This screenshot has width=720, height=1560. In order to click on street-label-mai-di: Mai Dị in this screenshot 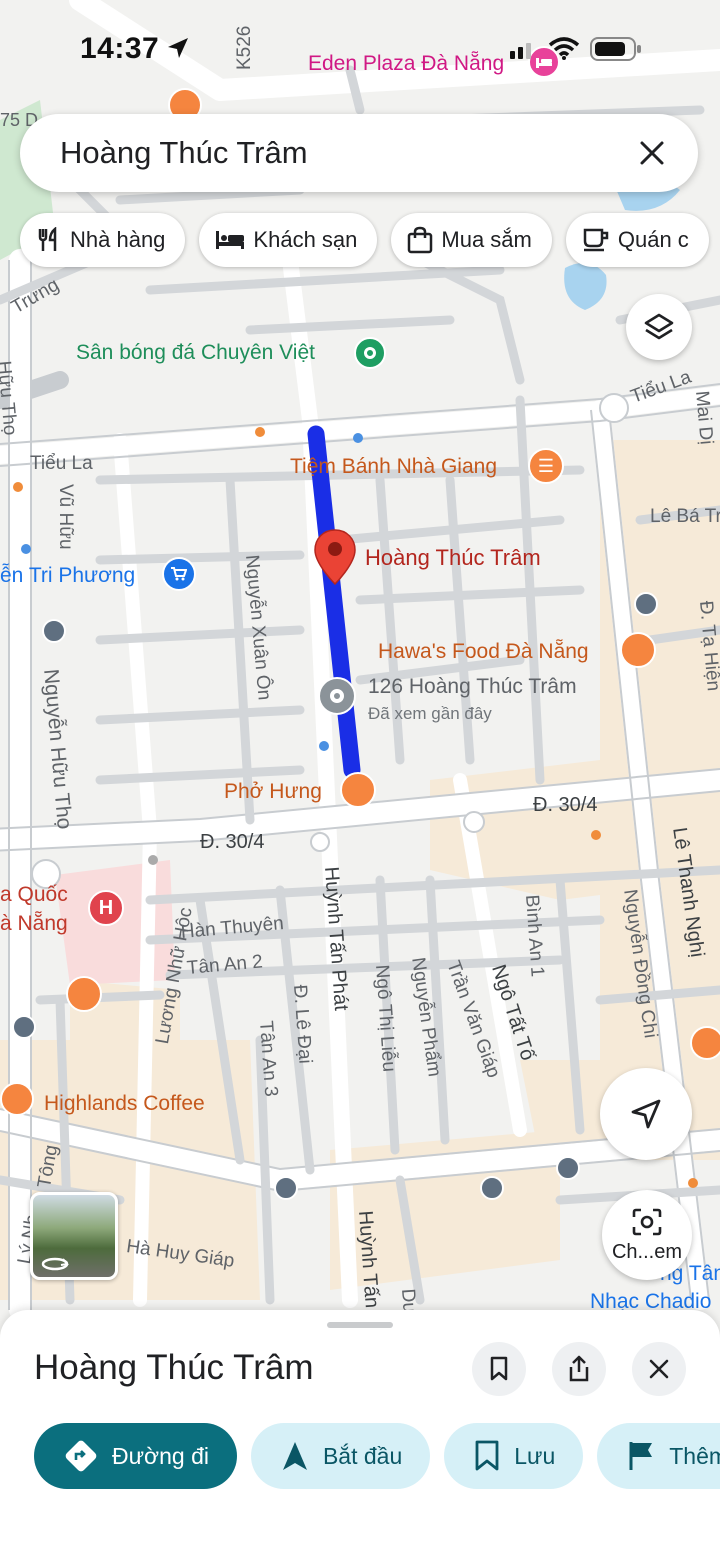, I will do `click(704, 418)`.